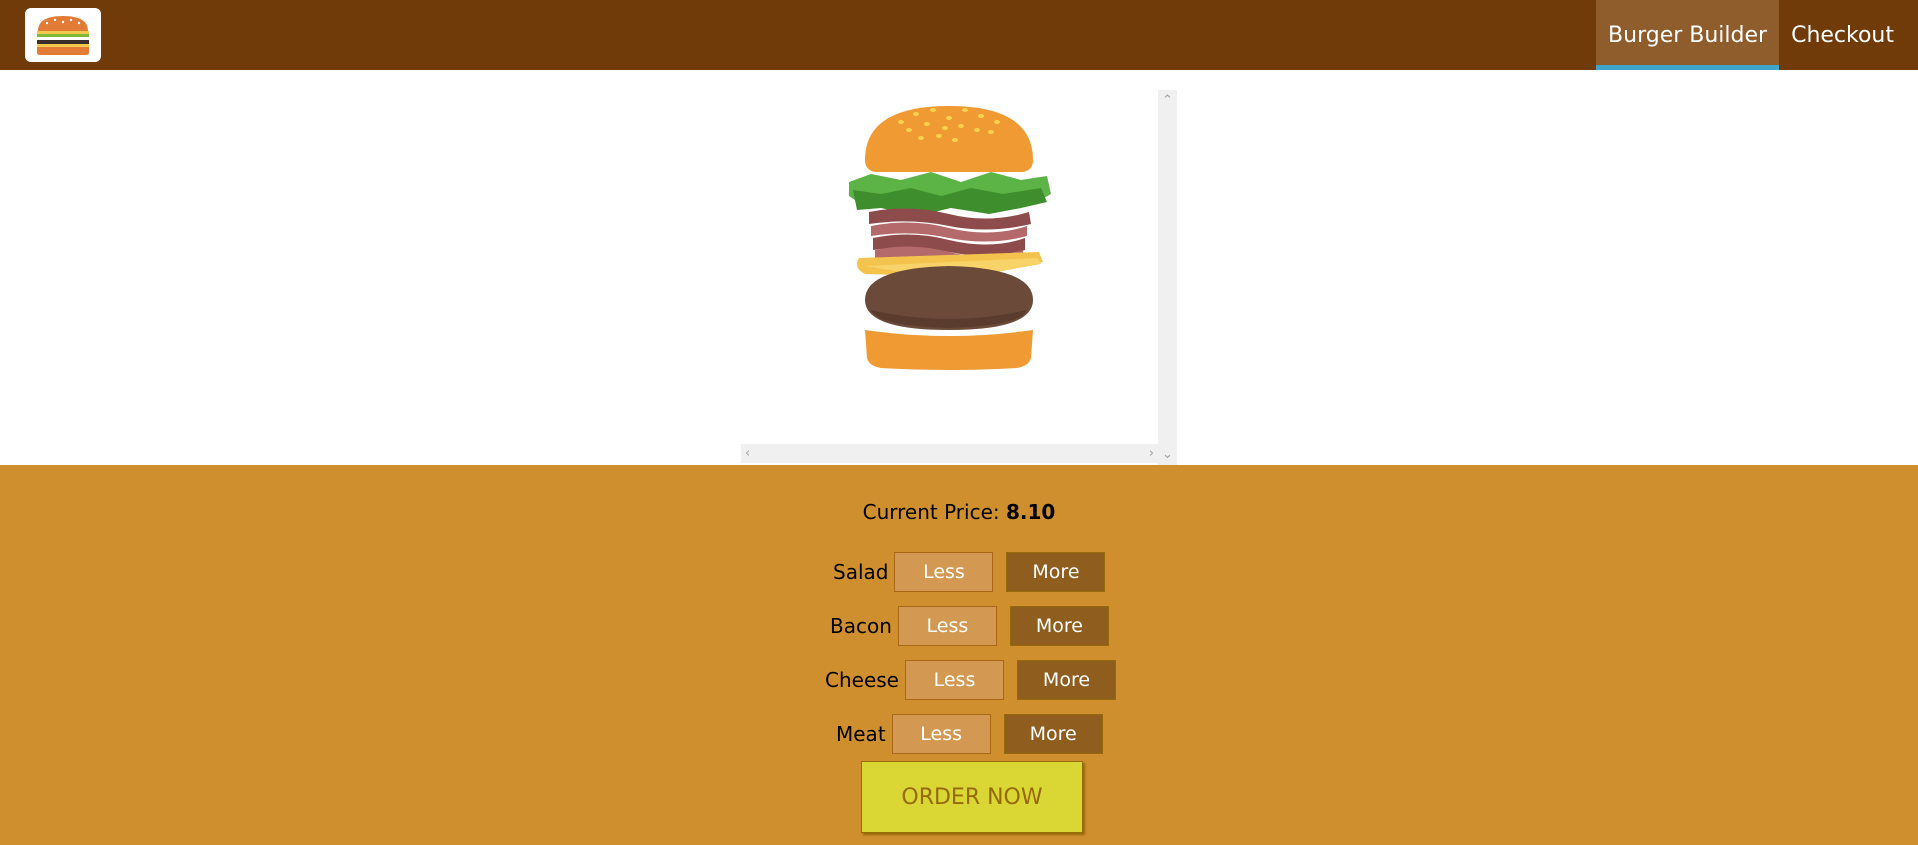  I want to click on build-control-bacon: Bacon Less More, so click(969, 626).